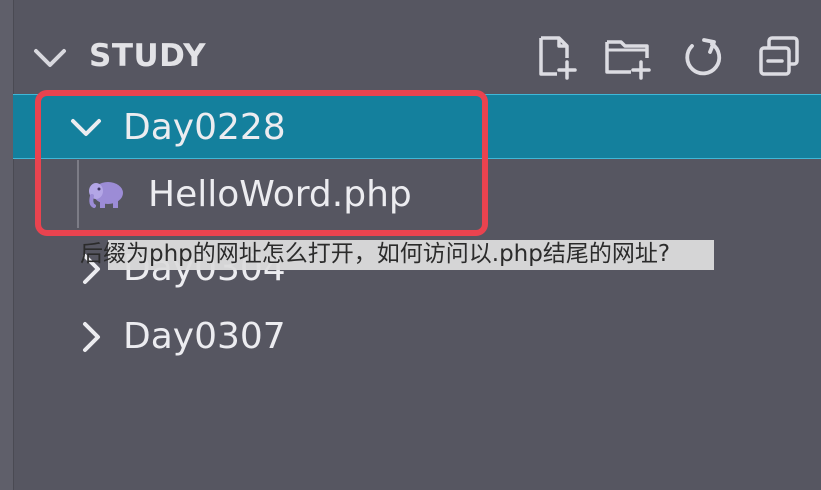 The height and width of the screenshot is (490, 821). What do you see at coordinates (7, 245) in the screenshot?
I see `activity-edge` at bounding box center [7, 245].